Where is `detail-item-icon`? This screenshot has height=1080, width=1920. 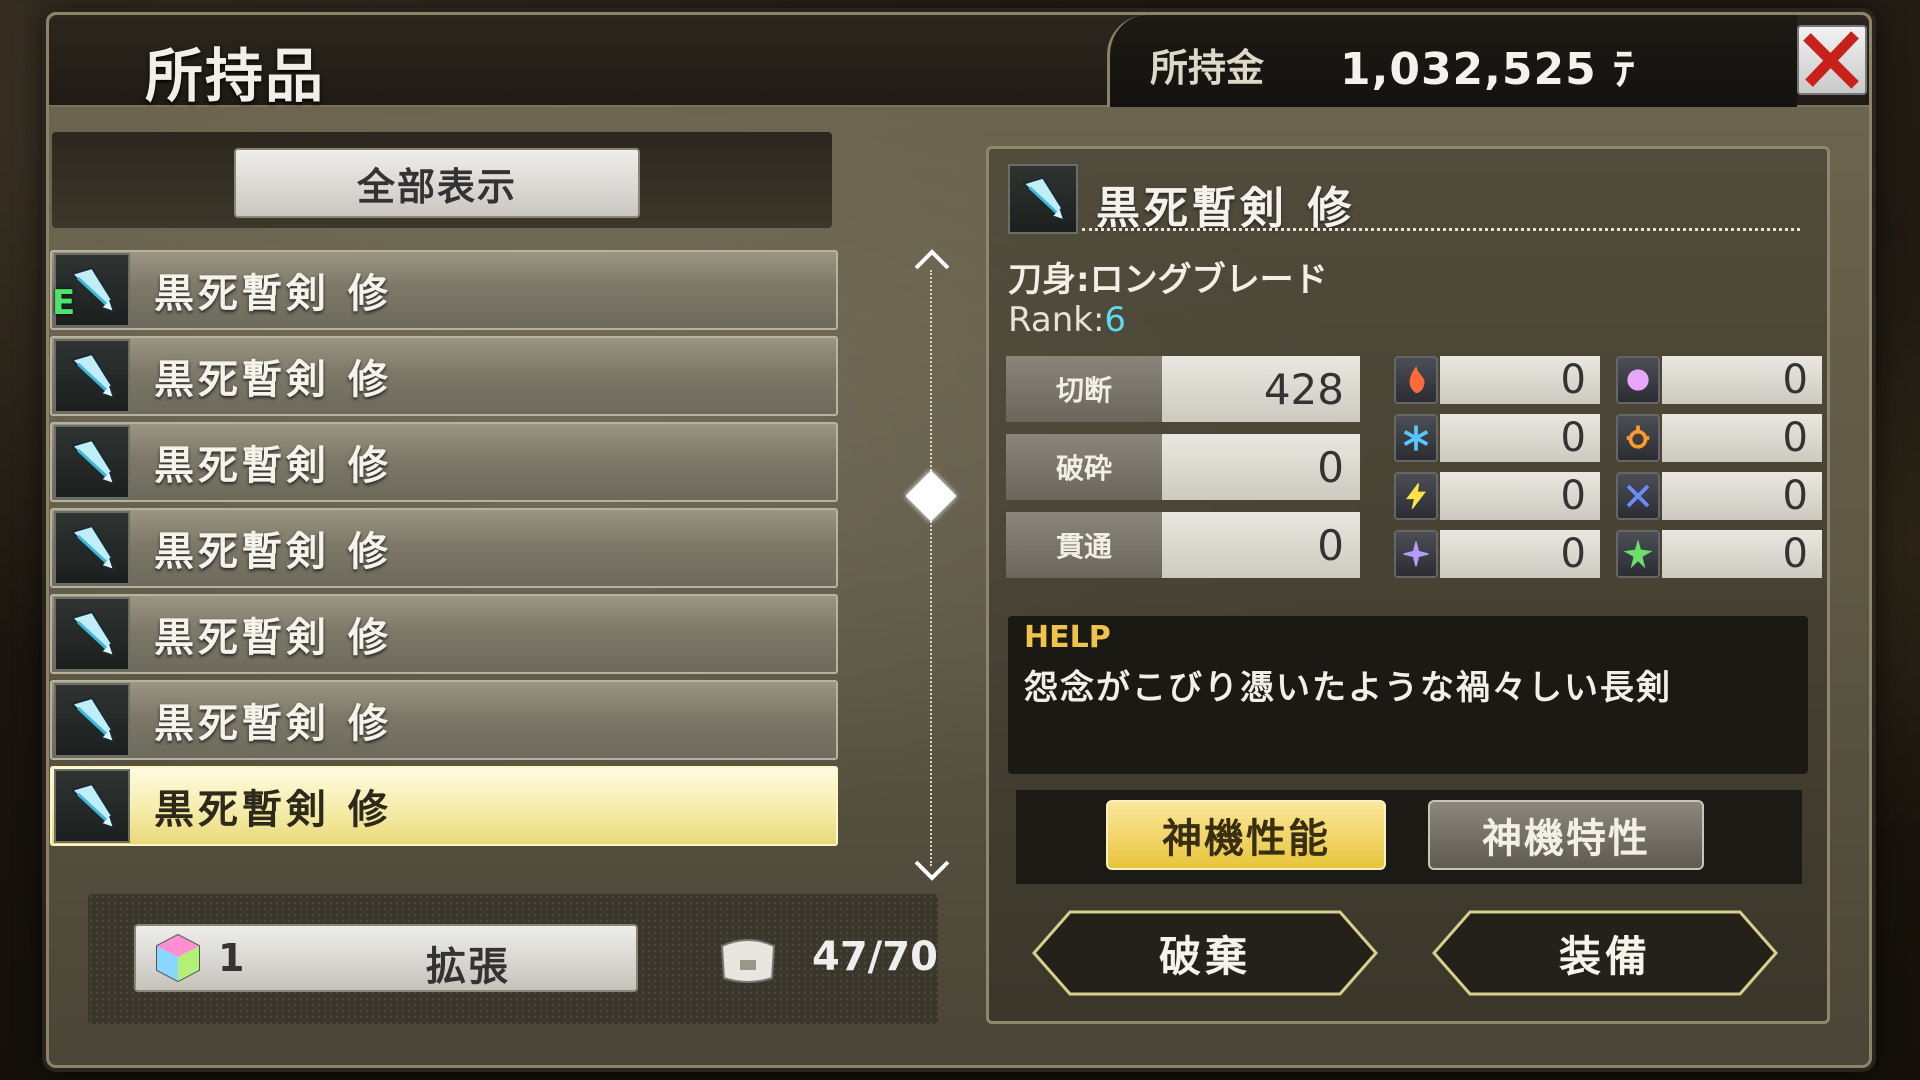
detail-item-icon is located at coordinates (1043, 199).